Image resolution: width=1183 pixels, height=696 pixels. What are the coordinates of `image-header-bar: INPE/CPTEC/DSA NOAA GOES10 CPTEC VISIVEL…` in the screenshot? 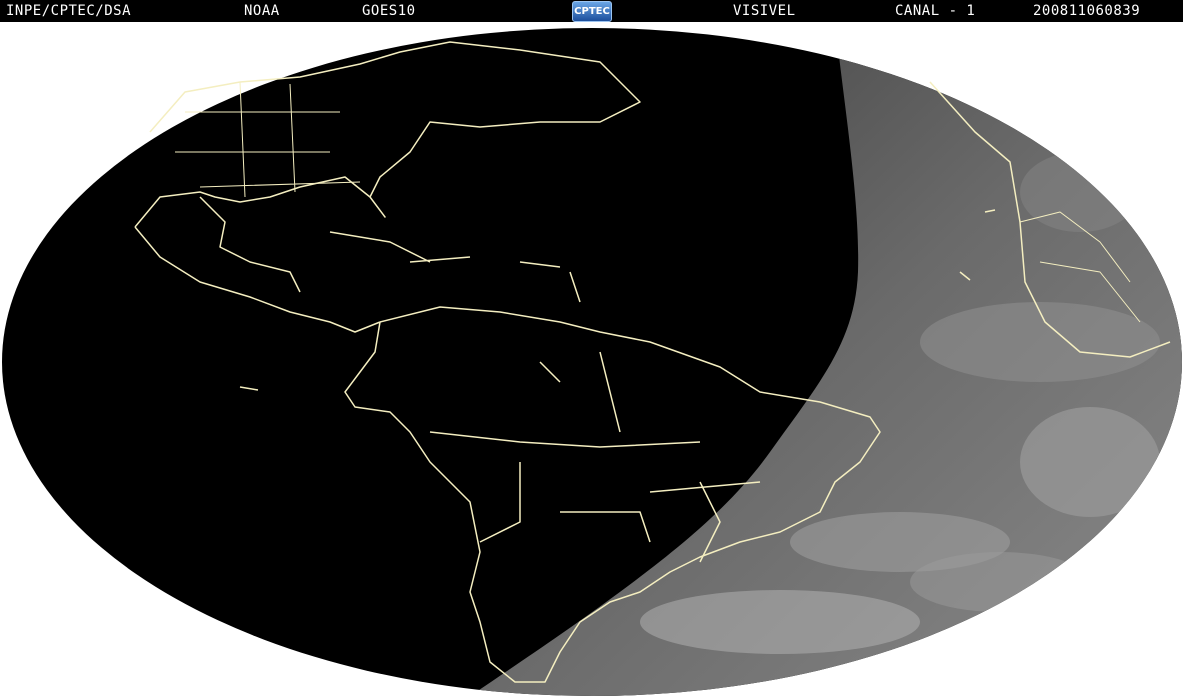 It's located at (591, 11).